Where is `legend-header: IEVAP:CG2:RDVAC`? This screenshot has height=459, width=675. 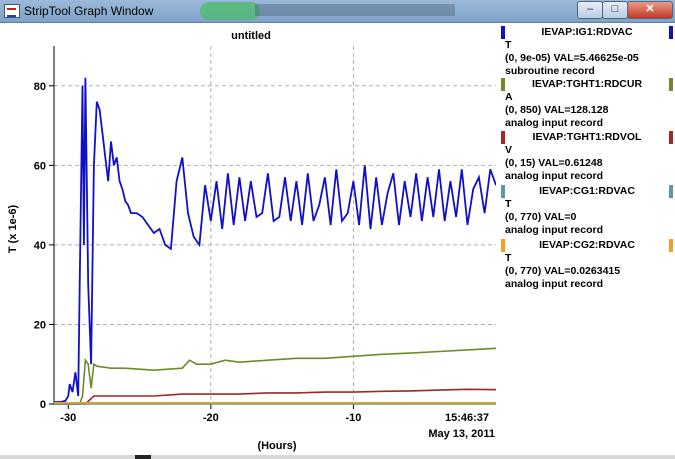
legend-header: IEVAP:CG2:RDVAC is located at coordinates (587, 245).